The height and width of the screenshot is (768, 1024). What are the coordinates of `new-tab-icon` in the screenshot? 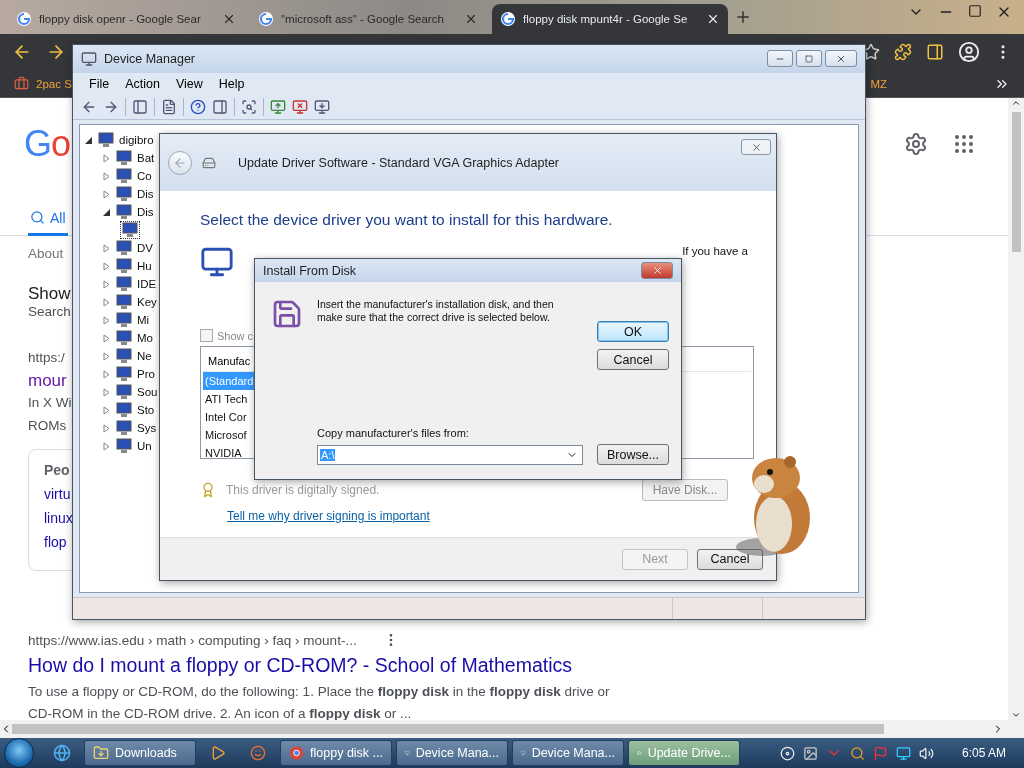 It's located at (743, 17).